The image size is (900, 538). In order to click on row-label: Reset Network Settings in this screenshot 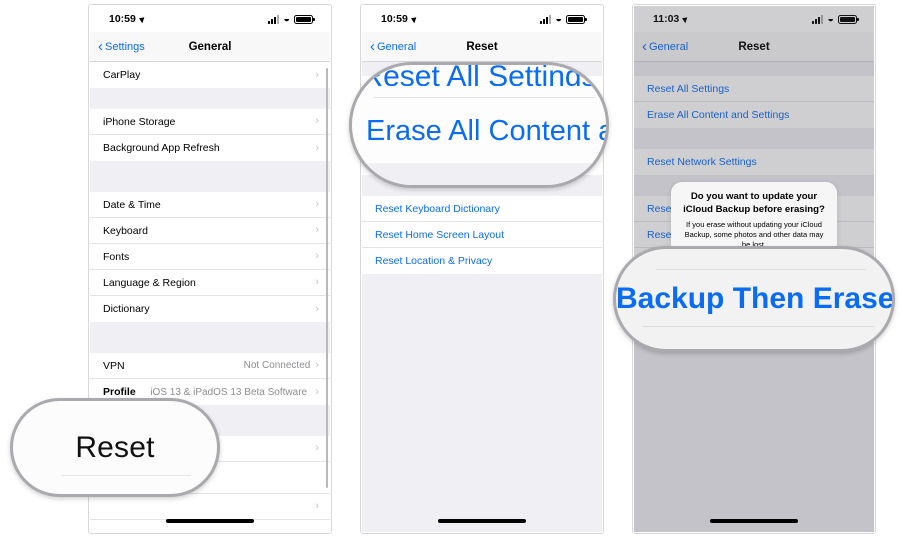, I will do `click(702, 162)`.